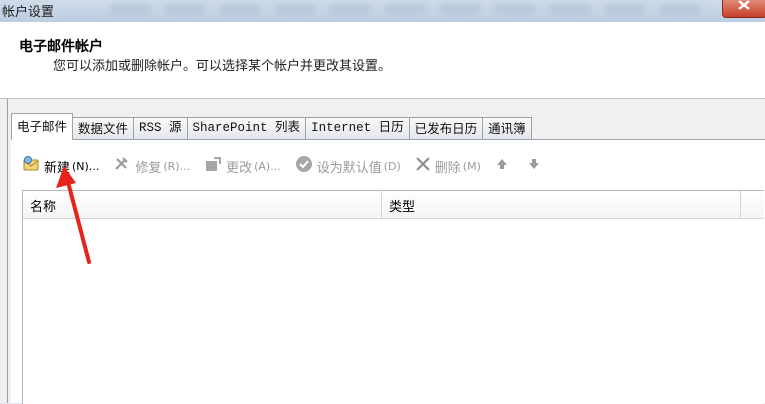 The width and height of the screenshot is (765, 404). Describe the element at coordinates (446, 128) in the screenshot. I see `tab-published-calendar: 已发布日历` at that location.